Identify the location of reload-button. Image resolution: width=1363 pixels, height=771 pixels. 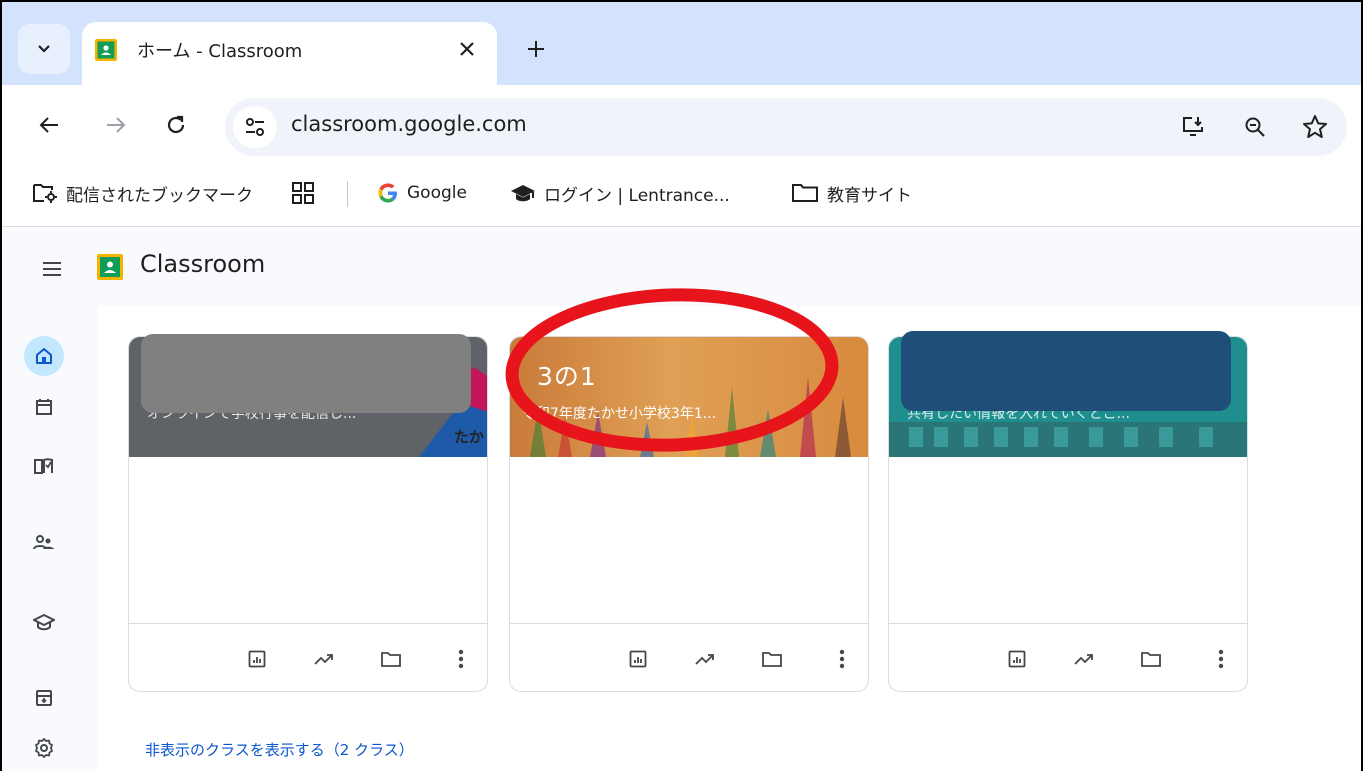
(176, 125).